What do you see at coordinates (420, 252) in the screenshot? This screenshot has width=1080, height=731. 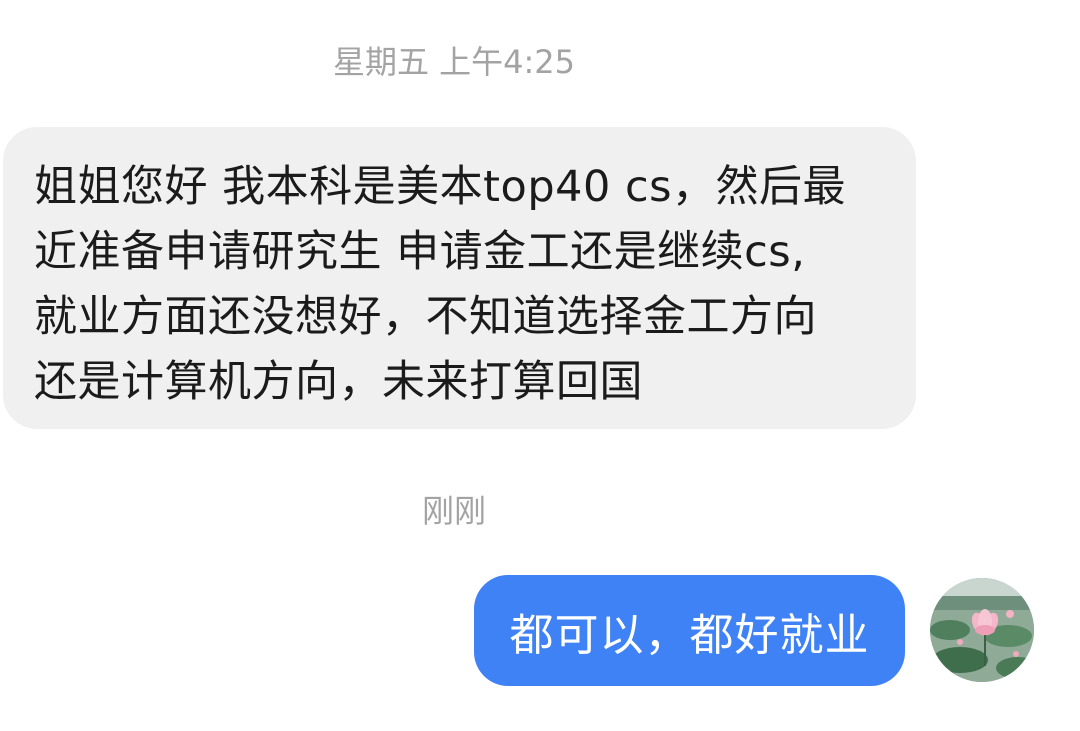 I see `message-text-line: 近准备申请研究生 申请金工还是继续cs,` at bounding box center [420, 252].